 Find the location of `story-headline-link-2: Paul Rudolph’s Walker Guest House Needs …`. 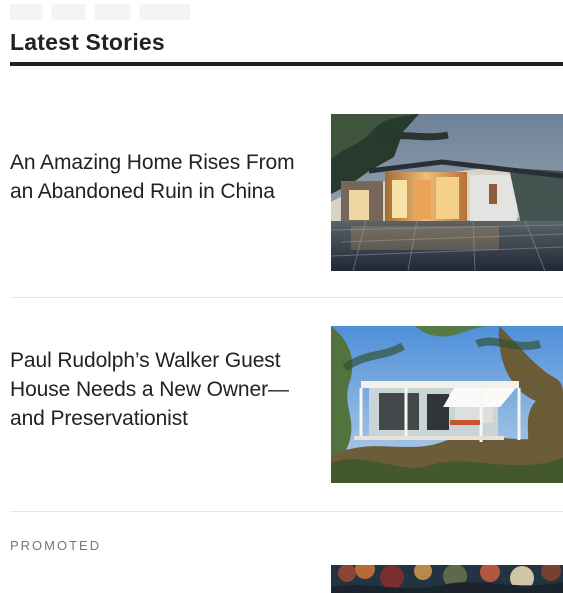

story-headline-link-2: Paul Rudolph’s Walker Guest House Needs … is located at coordinates (161, 389).